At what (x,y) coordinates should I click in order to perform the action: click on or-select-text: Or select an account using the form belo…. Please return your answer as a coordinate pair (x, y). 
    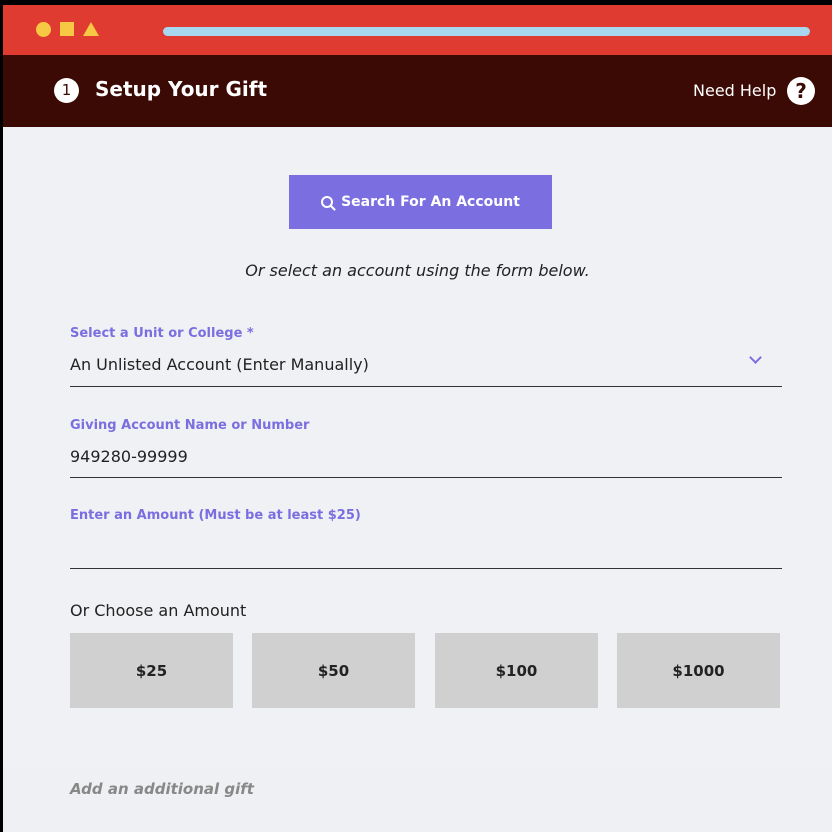
    Looking at the image, I should click on (417, 270).